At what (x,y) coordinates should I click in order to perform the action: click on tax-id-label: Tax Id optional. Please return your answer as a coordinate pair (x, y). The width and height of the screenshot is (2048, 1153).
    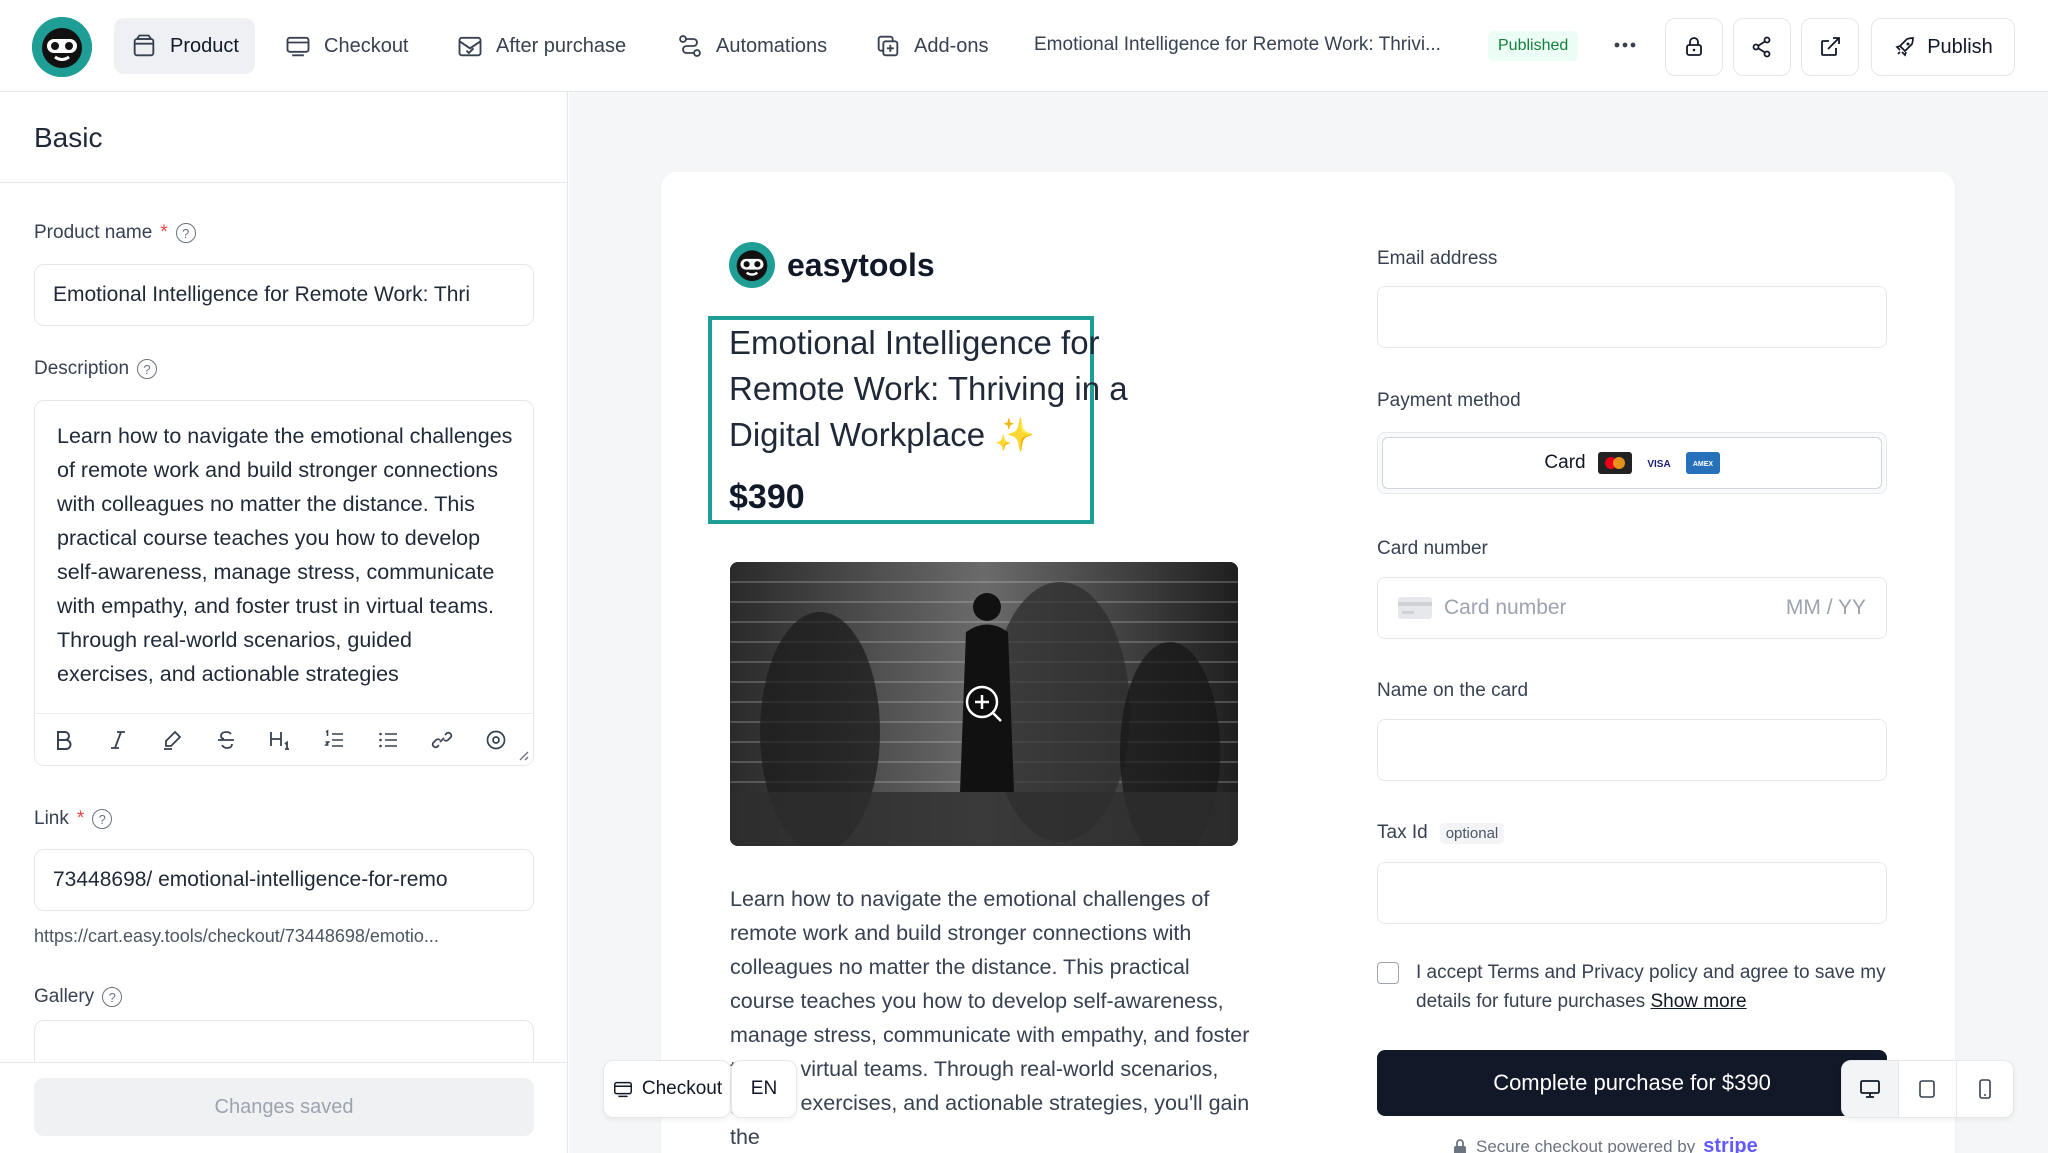
    Looking at the image, I should click on (1441, 833).